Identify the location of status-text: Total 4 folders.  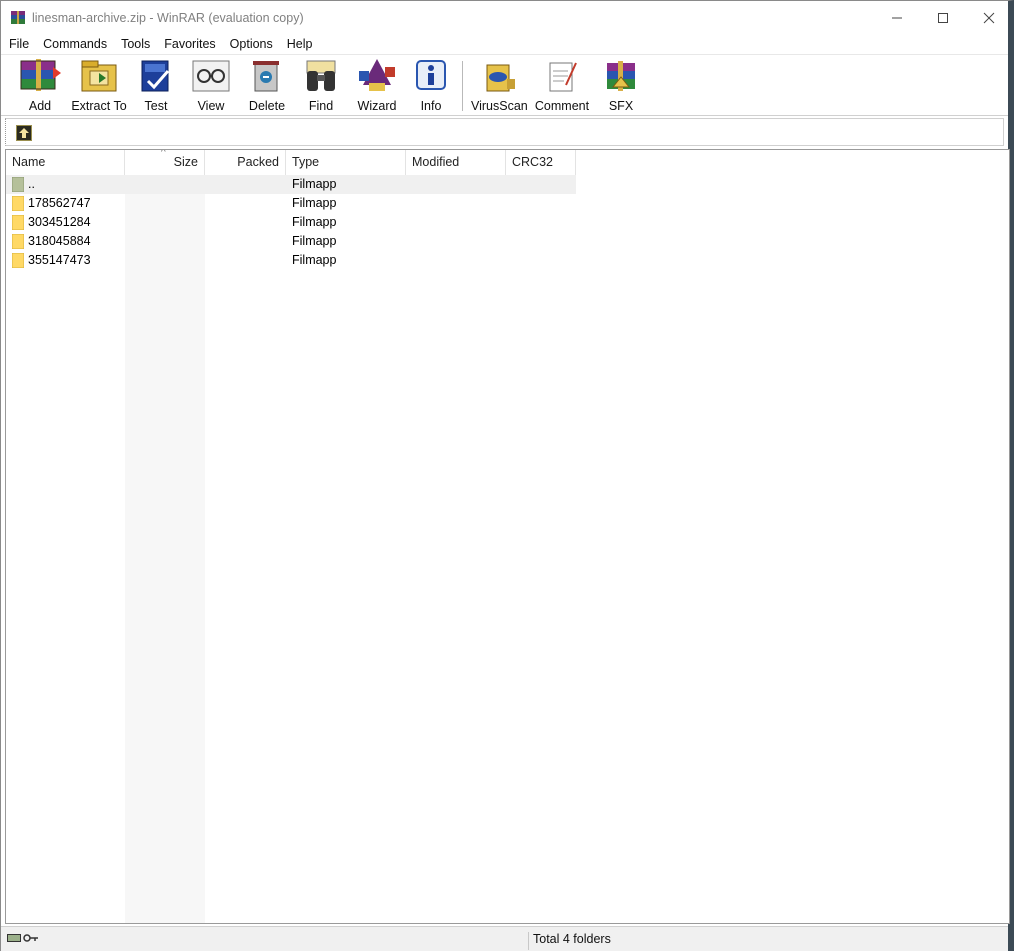
(569, 941).